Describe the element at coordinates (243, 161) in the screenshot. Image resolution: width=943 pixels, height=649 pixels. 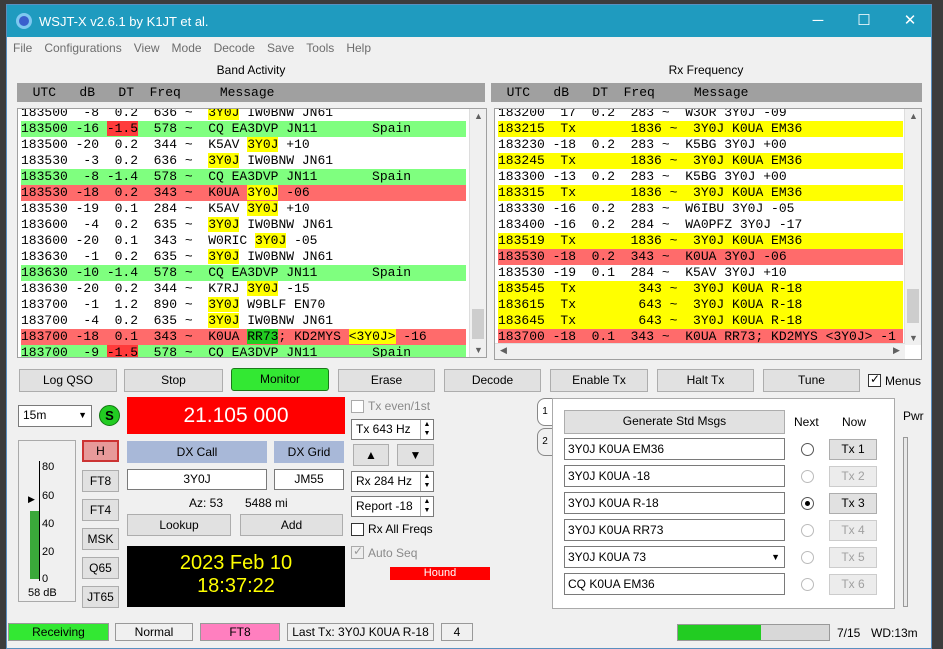
I see `band-activity-row: 183530 -3 0.2 636 ~ 3Y0J IW0BNW JN61` at that location.